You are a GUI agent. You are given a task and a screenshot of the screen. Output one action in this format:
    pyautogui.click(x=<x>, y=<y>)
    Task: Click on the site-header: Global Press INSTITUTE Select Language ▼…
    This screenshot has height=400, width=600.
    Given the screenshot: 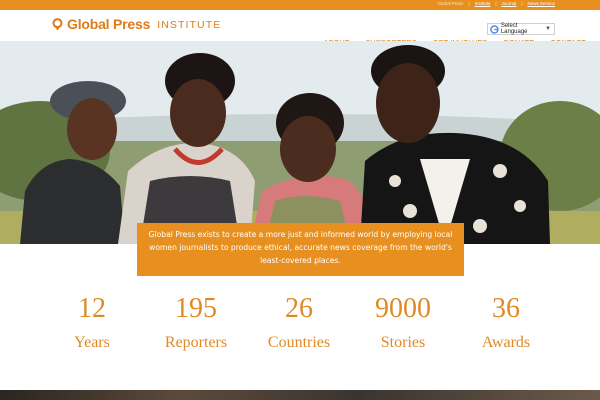 What is the action you would take?
    pyautogui.click(x=300, y=28)
    